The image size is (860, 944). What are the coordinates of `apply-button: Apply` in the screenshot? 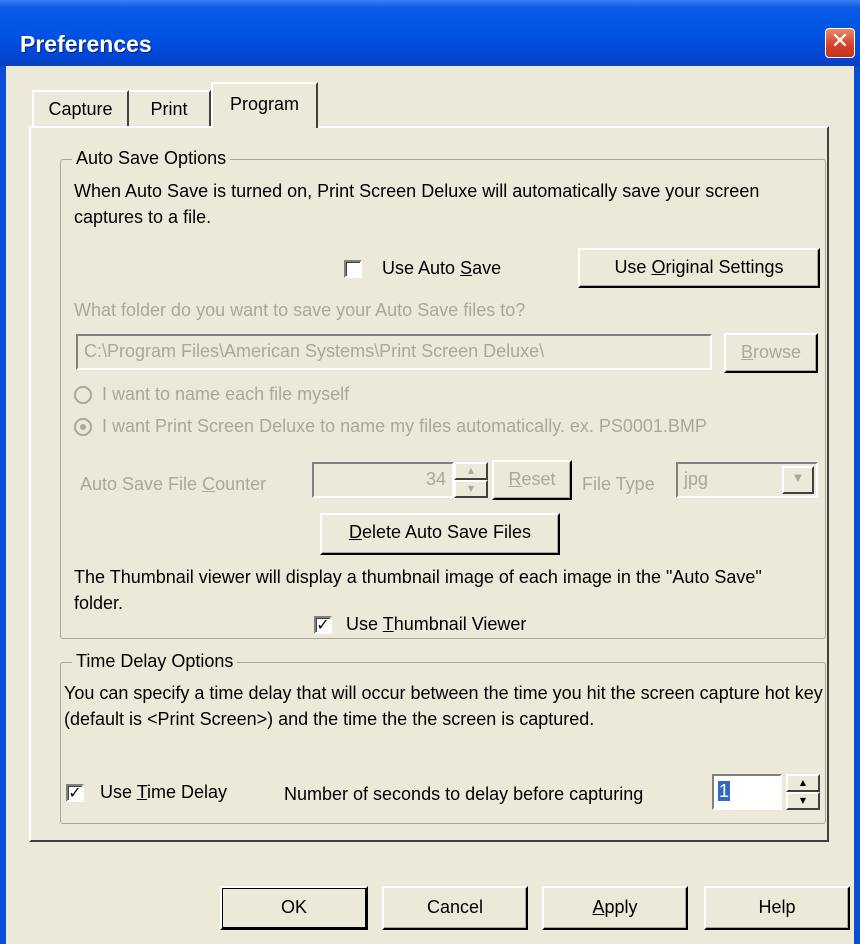 It's located at (615, 908).